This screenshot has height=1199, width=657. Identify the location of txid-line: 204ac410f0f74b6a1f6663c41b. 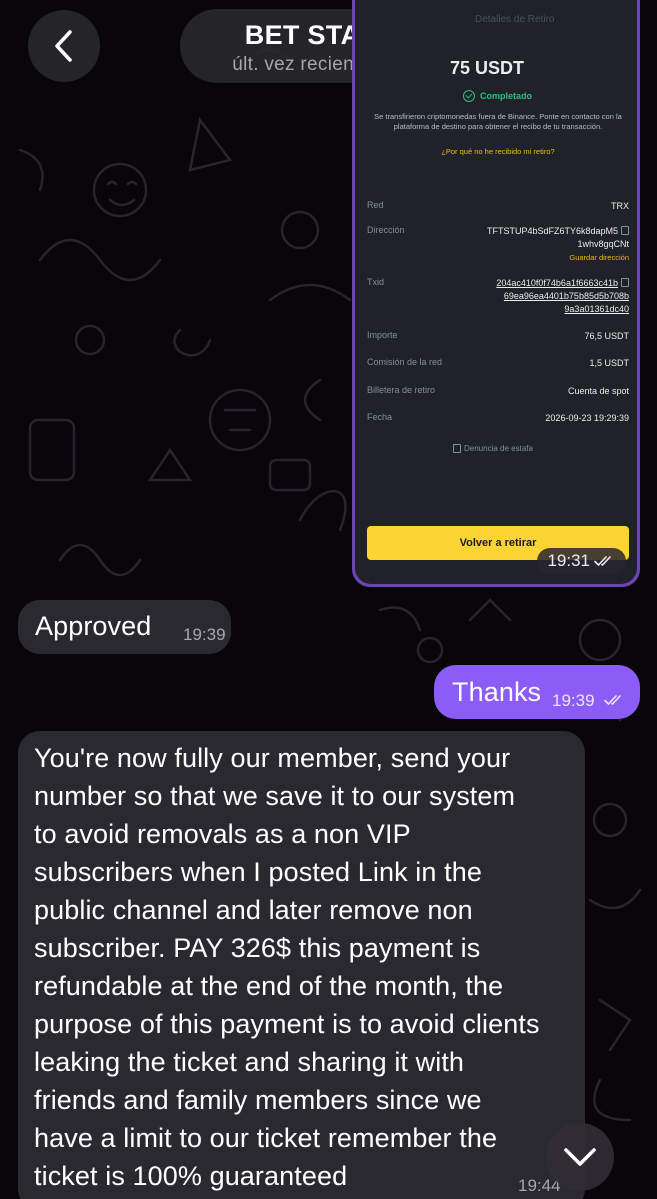
(557, 283).